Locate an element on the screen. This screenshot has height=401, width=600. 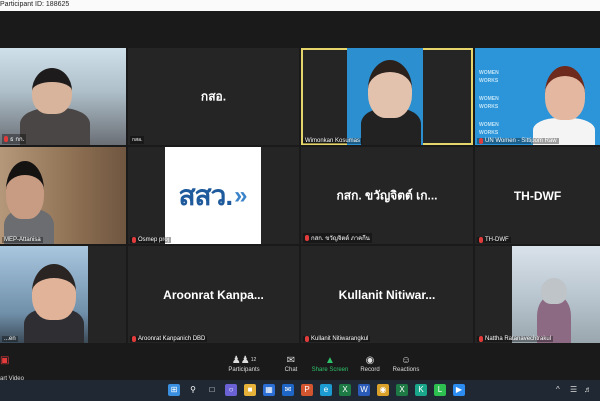
chat-button: ✉ Chat is located at coordinates (291, 363).